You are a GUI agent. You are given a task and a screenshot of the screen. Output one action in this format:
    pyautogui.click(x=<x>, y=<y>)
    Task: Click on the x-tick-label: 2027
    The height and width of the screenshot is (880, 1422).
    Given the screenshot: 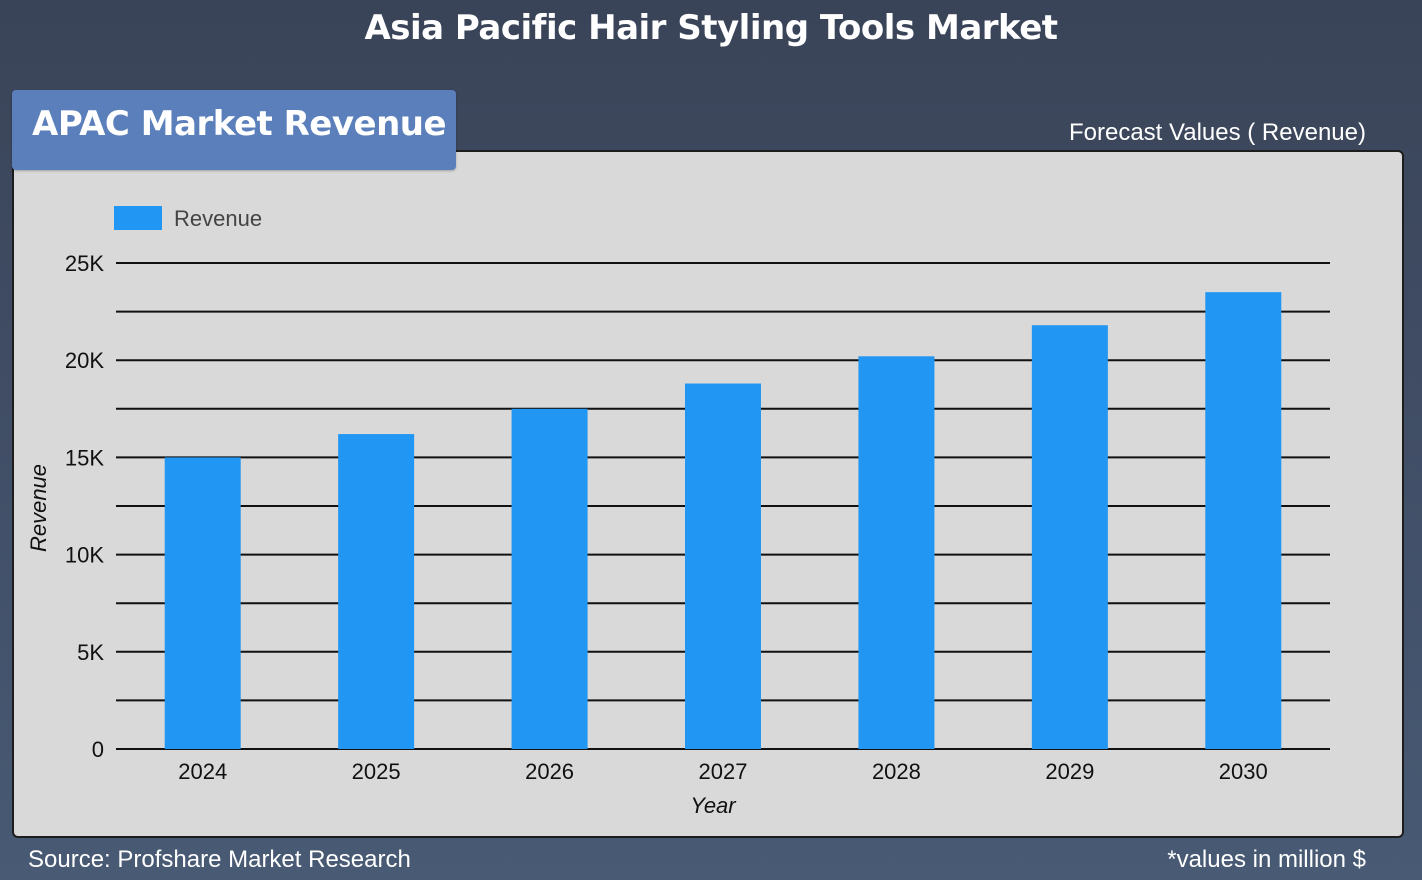 What is the action you would take?
    pyautogui.click(x=723, y=771)
    